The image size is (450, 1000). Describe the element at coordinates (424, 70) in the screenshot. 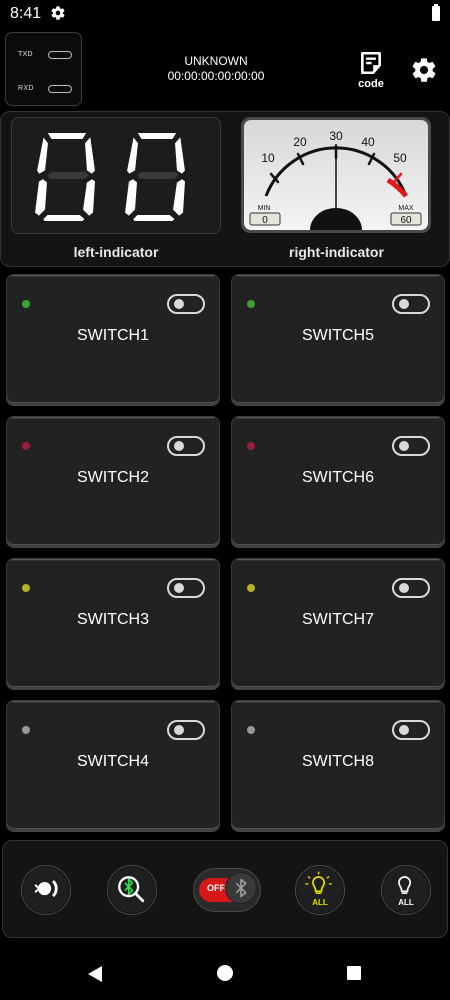

I see `settings-gear-icon` at that location.